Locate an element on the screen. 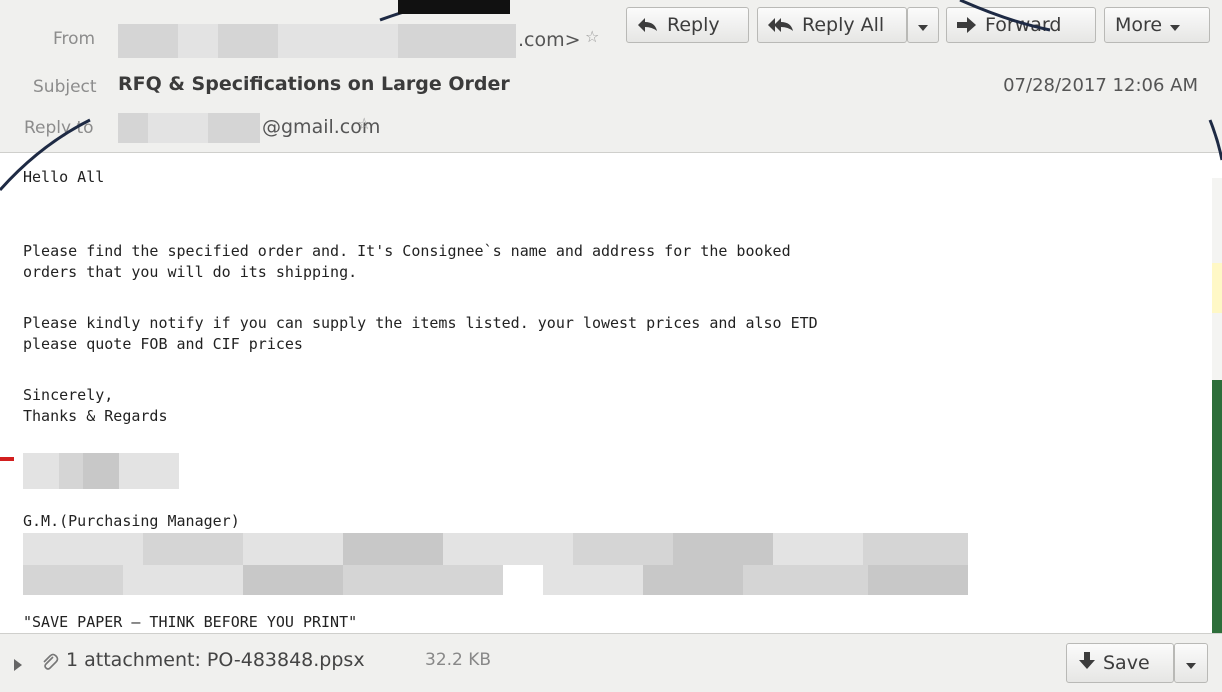 The height and width of the screenshot is (692, 1222). more-button: More is located at coordinates (1157, 25).